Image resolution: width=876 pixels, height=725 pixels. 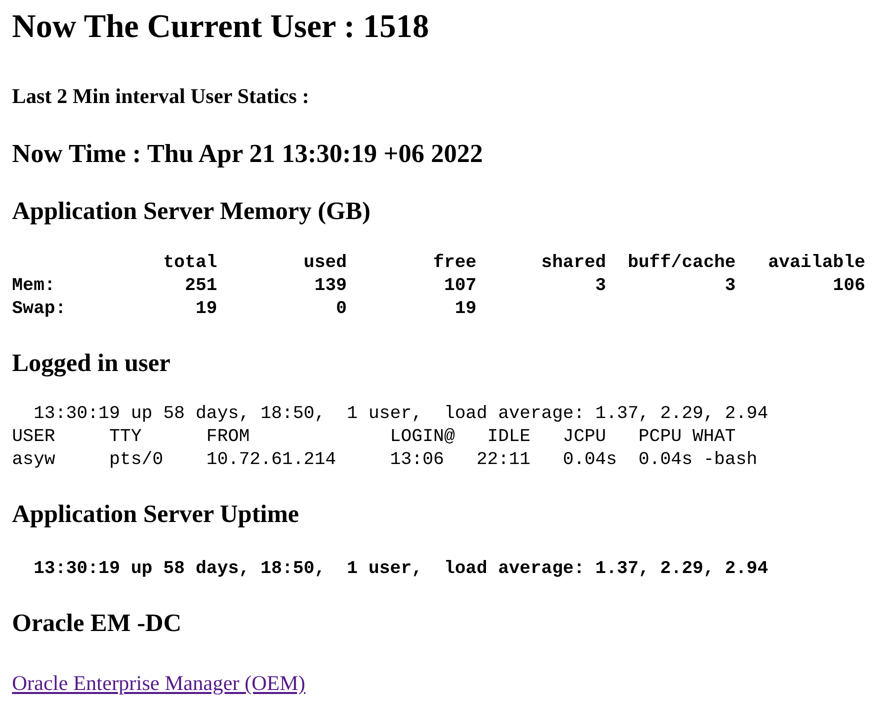 I want to click on section-heading: Oracle EM -DC, so click(x=97, y=624).